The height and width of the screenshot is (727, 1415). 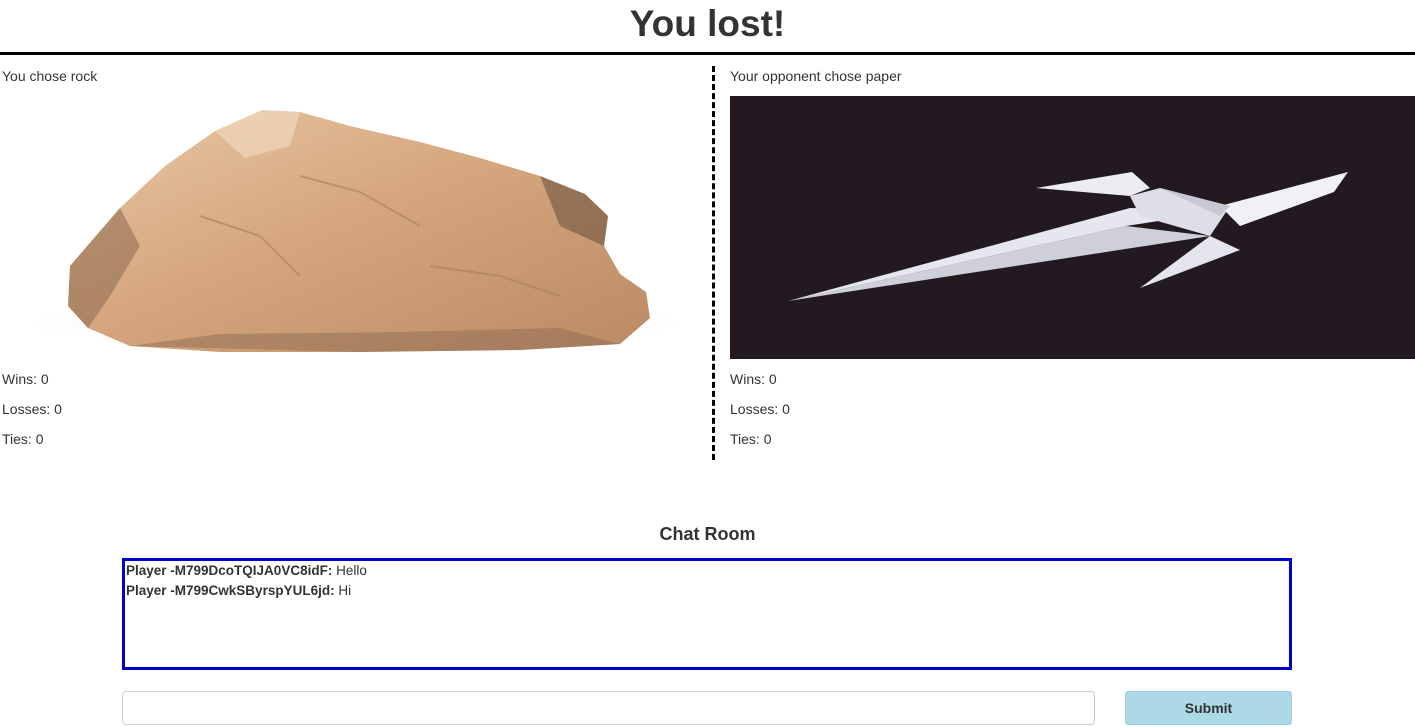 What do you see at coordinates (32, 409) in the screenshot?
I see `player-losses: Losses: 0` at bounding box center [32, 409].